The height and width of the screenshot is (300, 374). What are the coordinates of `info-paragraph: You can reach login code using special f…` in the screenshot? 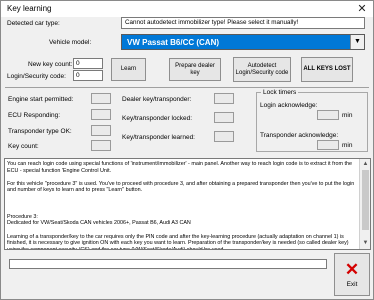 It's located at (179, 167).